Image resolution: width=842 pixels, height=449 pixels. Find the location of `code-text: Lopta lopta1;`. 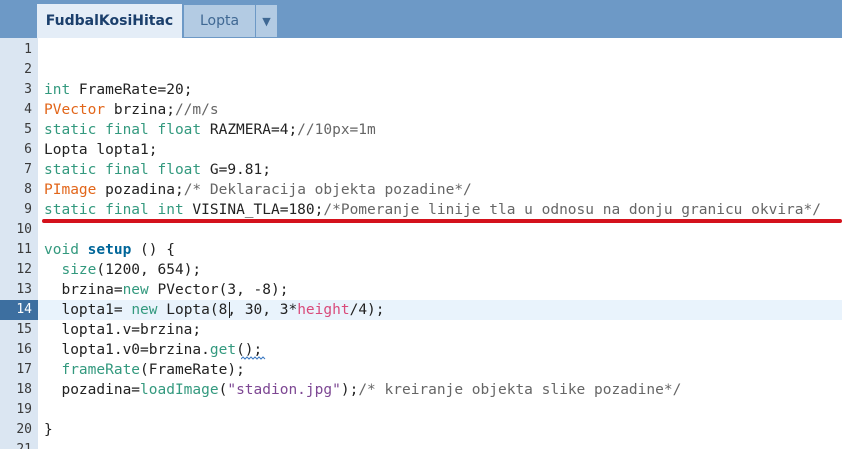

code-text: Lopta lopta1; is located at coordinates (101, 150).